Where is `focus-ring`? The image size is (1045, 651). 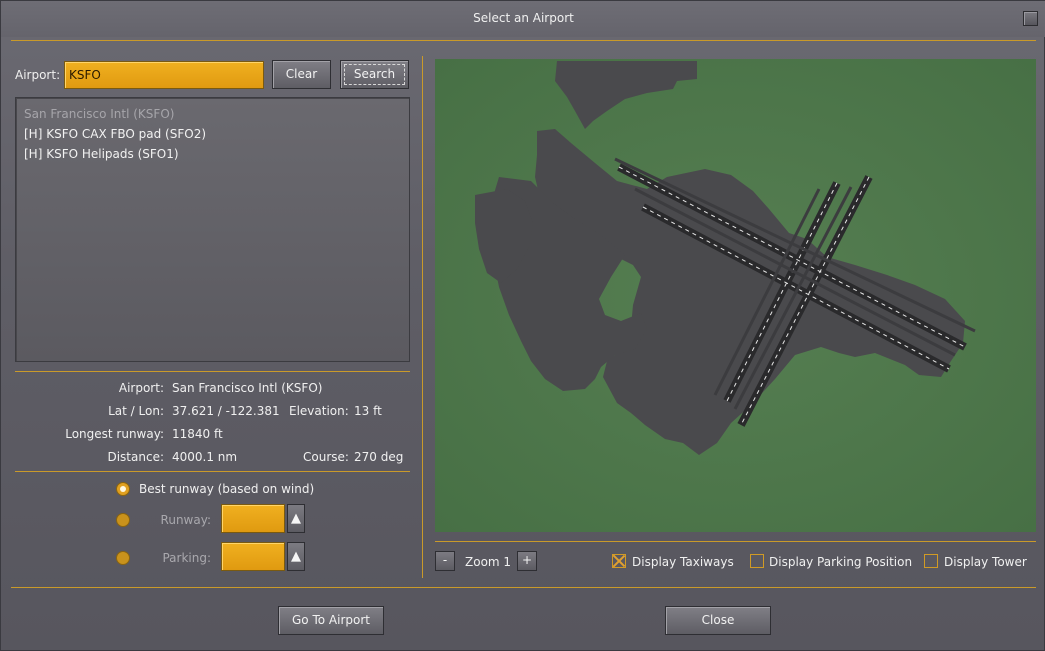 focus-ring is located at coordinates (374, 74).